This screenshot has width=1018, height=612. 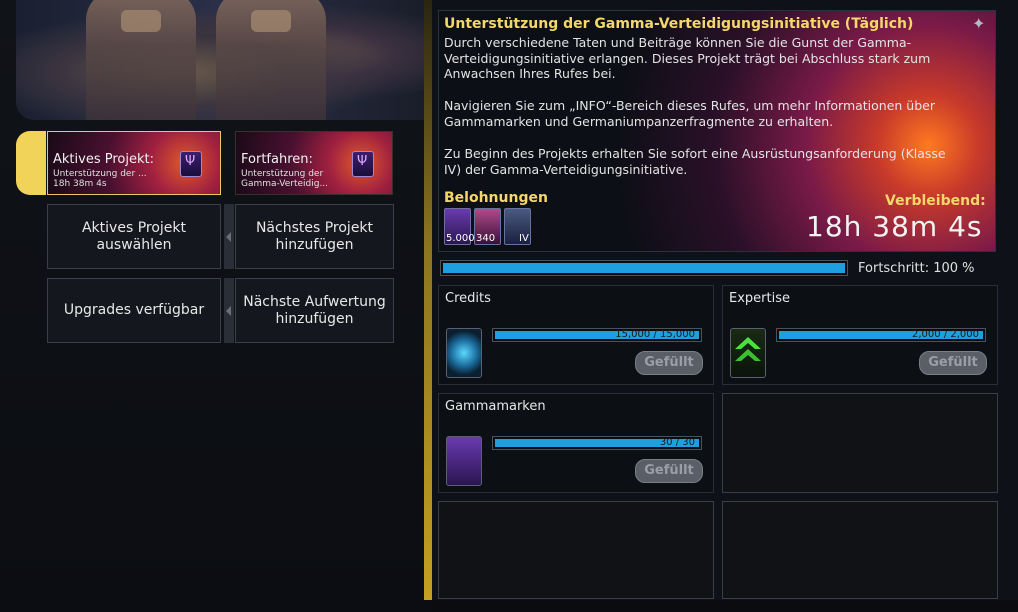 What do you see at coordinates (486, 238) in the screenshot?
I see `reward-quantity: 340` at bounding box center [486, 238].